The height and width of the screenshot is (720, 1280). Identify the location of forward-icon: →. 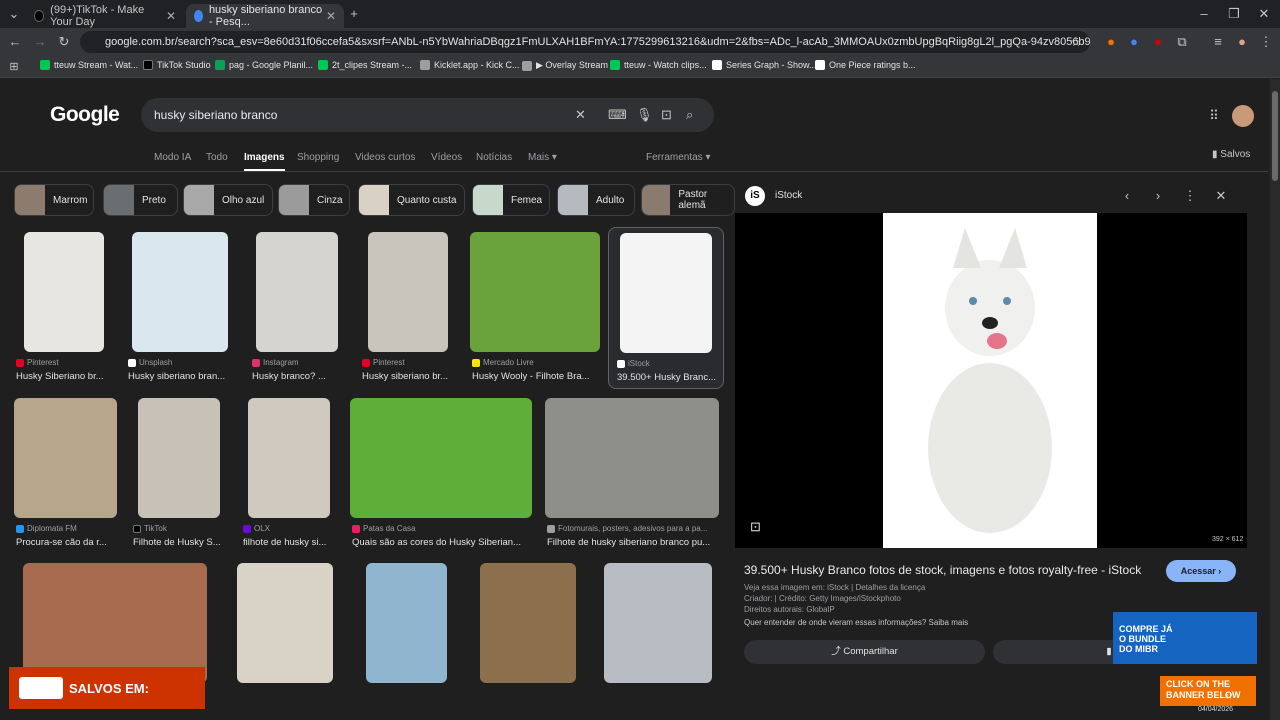
(40, 42).